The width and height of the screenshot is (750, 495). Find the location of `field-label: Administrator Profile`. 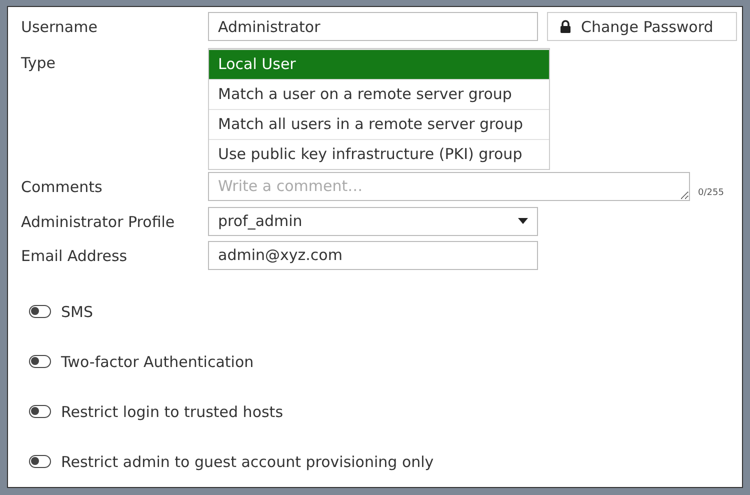

field-label: Administrator Profile is located at coordinates (98, 222).